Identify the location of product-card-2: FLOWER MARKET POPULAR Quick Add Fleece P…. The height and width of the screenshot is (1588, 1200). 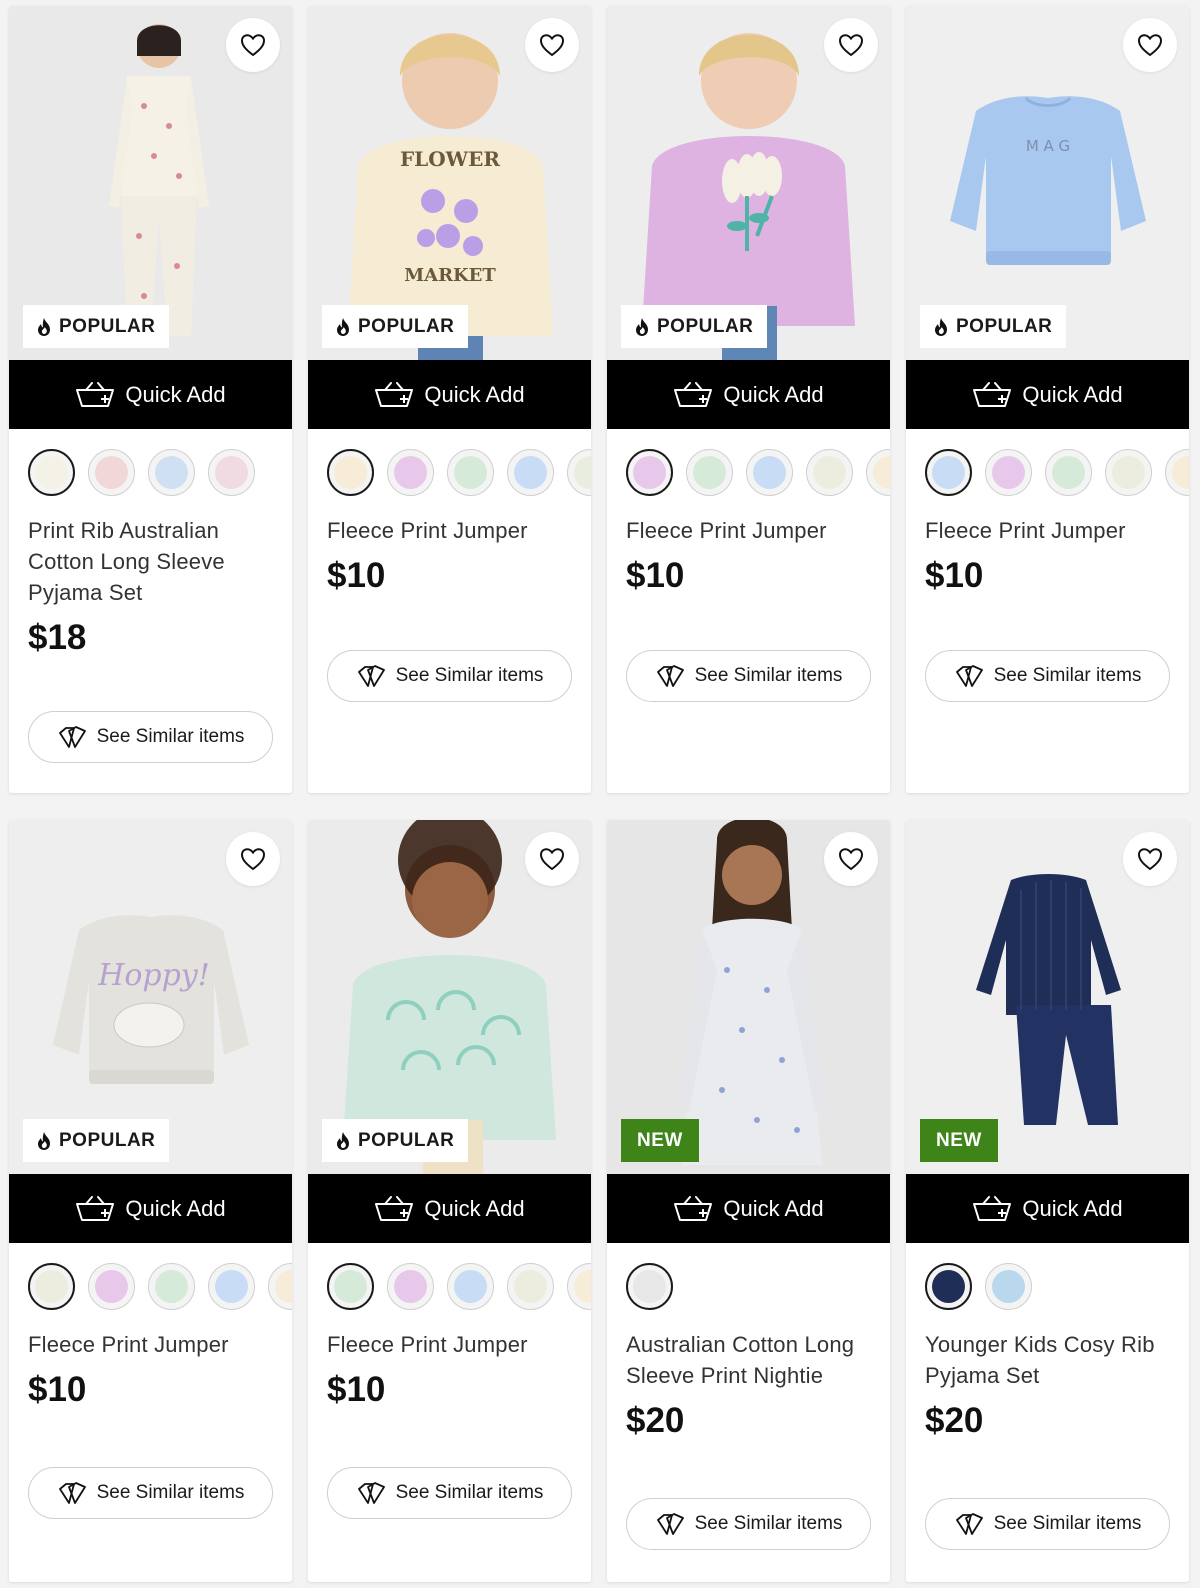
(449, 399).